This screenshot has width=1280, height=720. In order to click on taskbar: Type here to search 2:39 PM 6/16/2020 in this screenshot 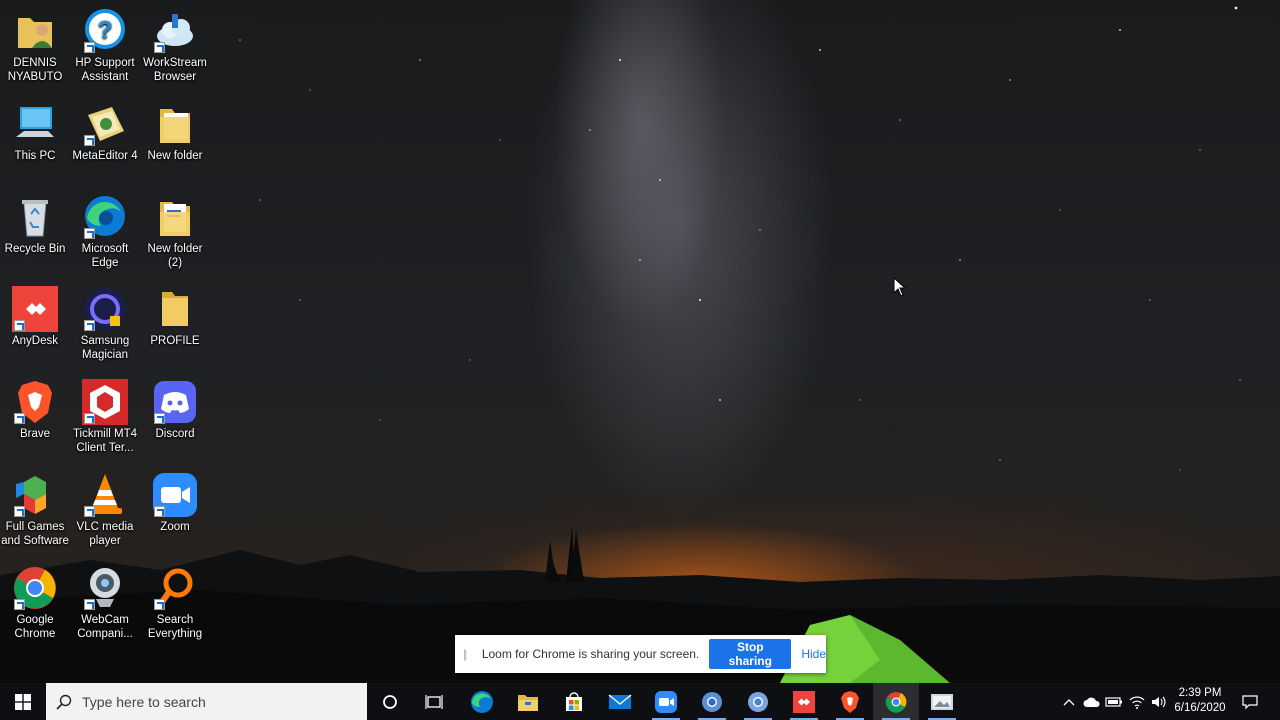, I will do `click(640, 701)`.